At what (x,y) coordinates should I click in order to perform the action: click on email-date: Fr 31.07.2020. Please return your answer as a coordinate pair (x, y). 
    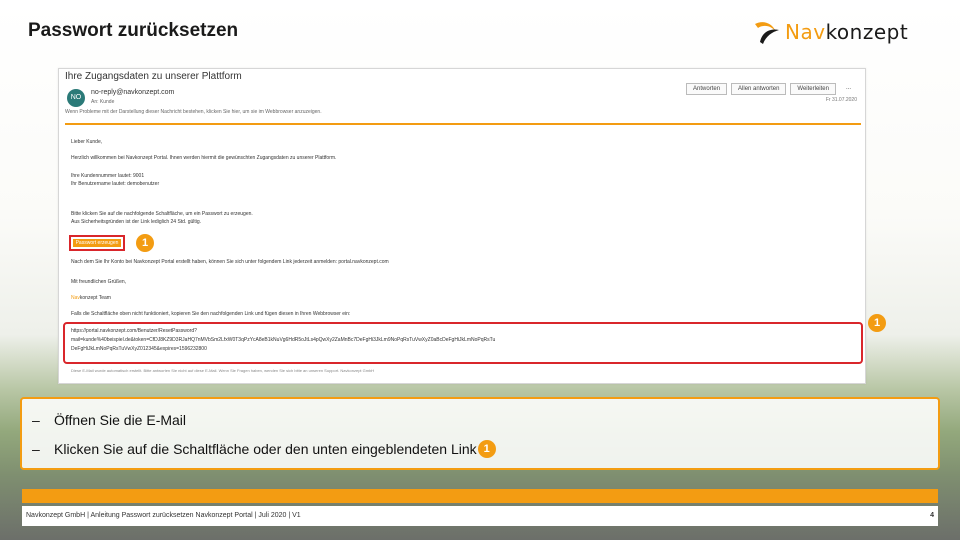
    Looking at the image, I should click on (841, 100).